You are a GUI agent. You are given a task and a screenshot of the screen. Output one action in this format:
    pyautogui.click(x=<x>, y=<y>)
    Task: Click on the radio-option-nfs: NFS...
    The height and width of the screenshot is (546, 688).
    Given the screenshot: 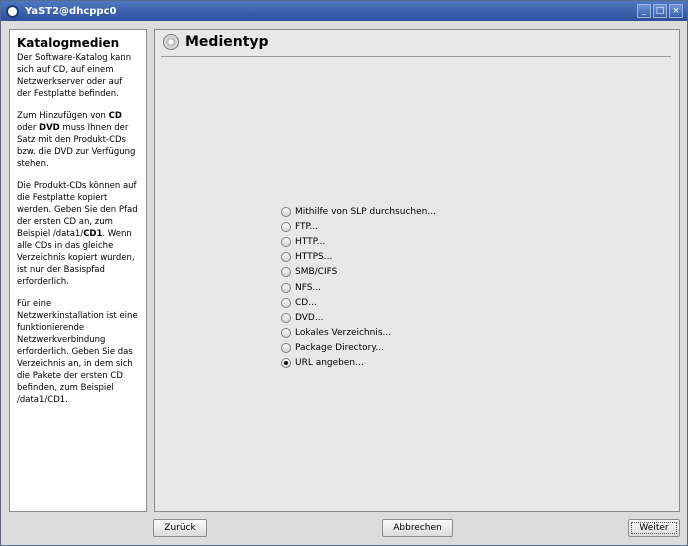 What is the action you would take?
    pyautogui.click(x=358, y=287)
    